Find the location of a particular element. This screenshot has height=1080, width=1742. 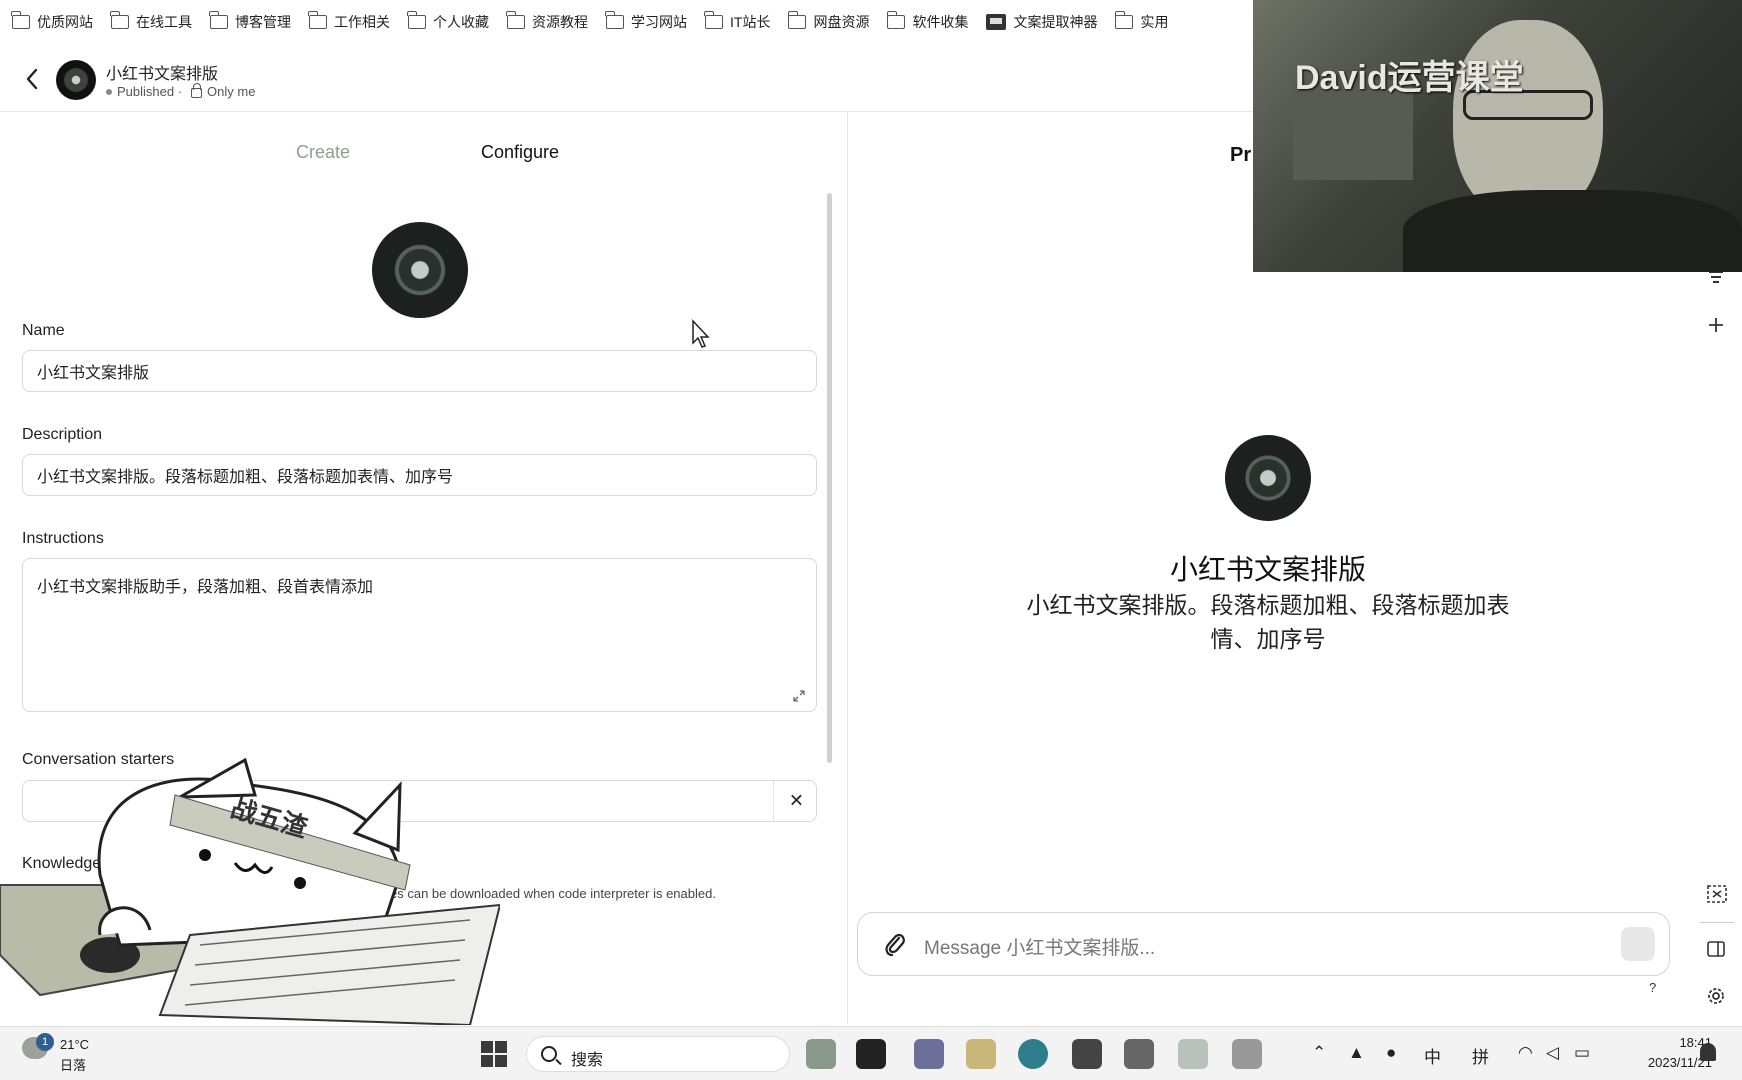

bookmark-label: 软件收集 is located at coordinates (940, 22).